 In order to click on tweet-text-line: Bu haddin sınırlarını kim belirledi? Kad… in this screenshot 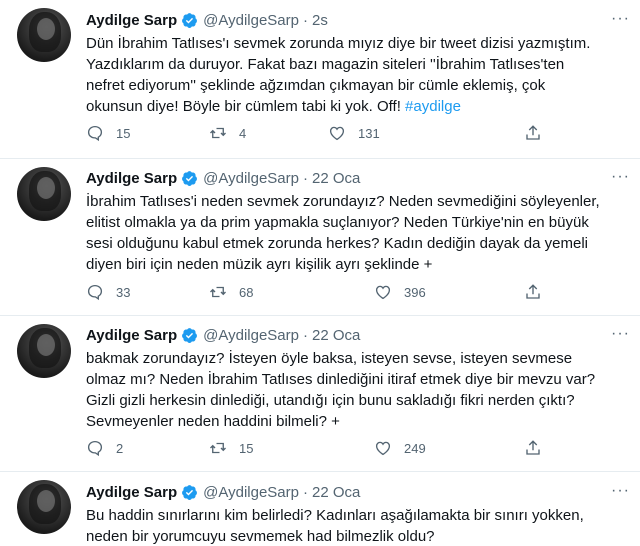, I will do `click(335, 515)`.